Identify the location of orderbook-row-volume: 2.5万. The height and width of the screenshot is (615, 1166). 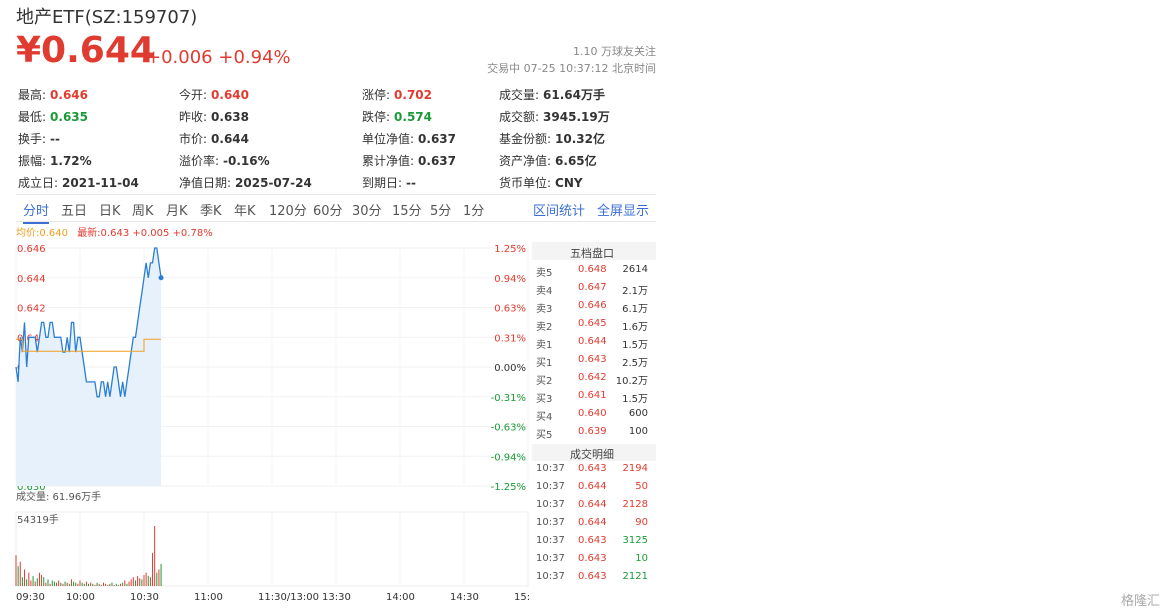
(635, 363).